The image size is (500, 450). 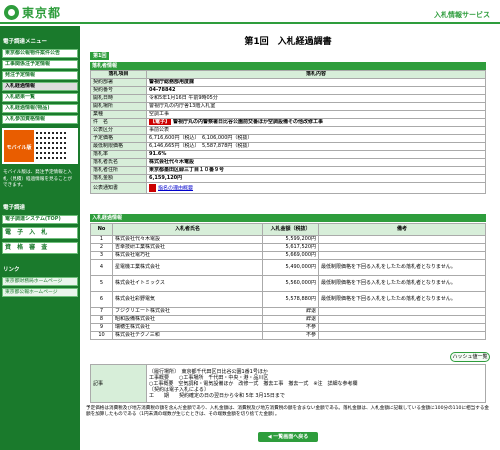 What do you see at coordinates (118, 383) in the screenshot?
I see `remarks-label: 記事` at bounding box center [118, 383].